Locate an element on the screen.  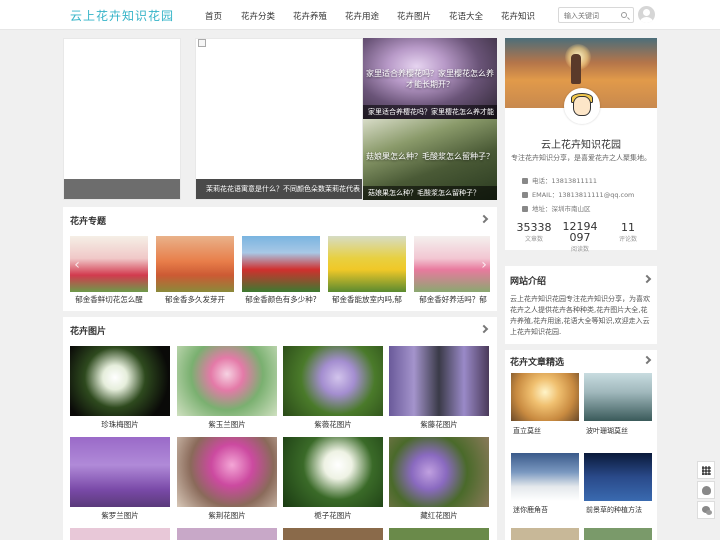
site-logo: 云上花卉知识花园 is located at coordinates (122, 15).